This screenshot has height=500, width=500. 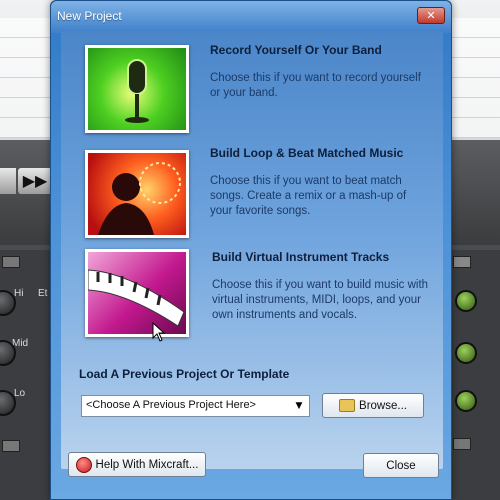 What do you see at coordinates (27, 375) in the screenshot?
I see `mixer-strip-left: Hi Et Mid Lo` at bounding box center [27, 375].